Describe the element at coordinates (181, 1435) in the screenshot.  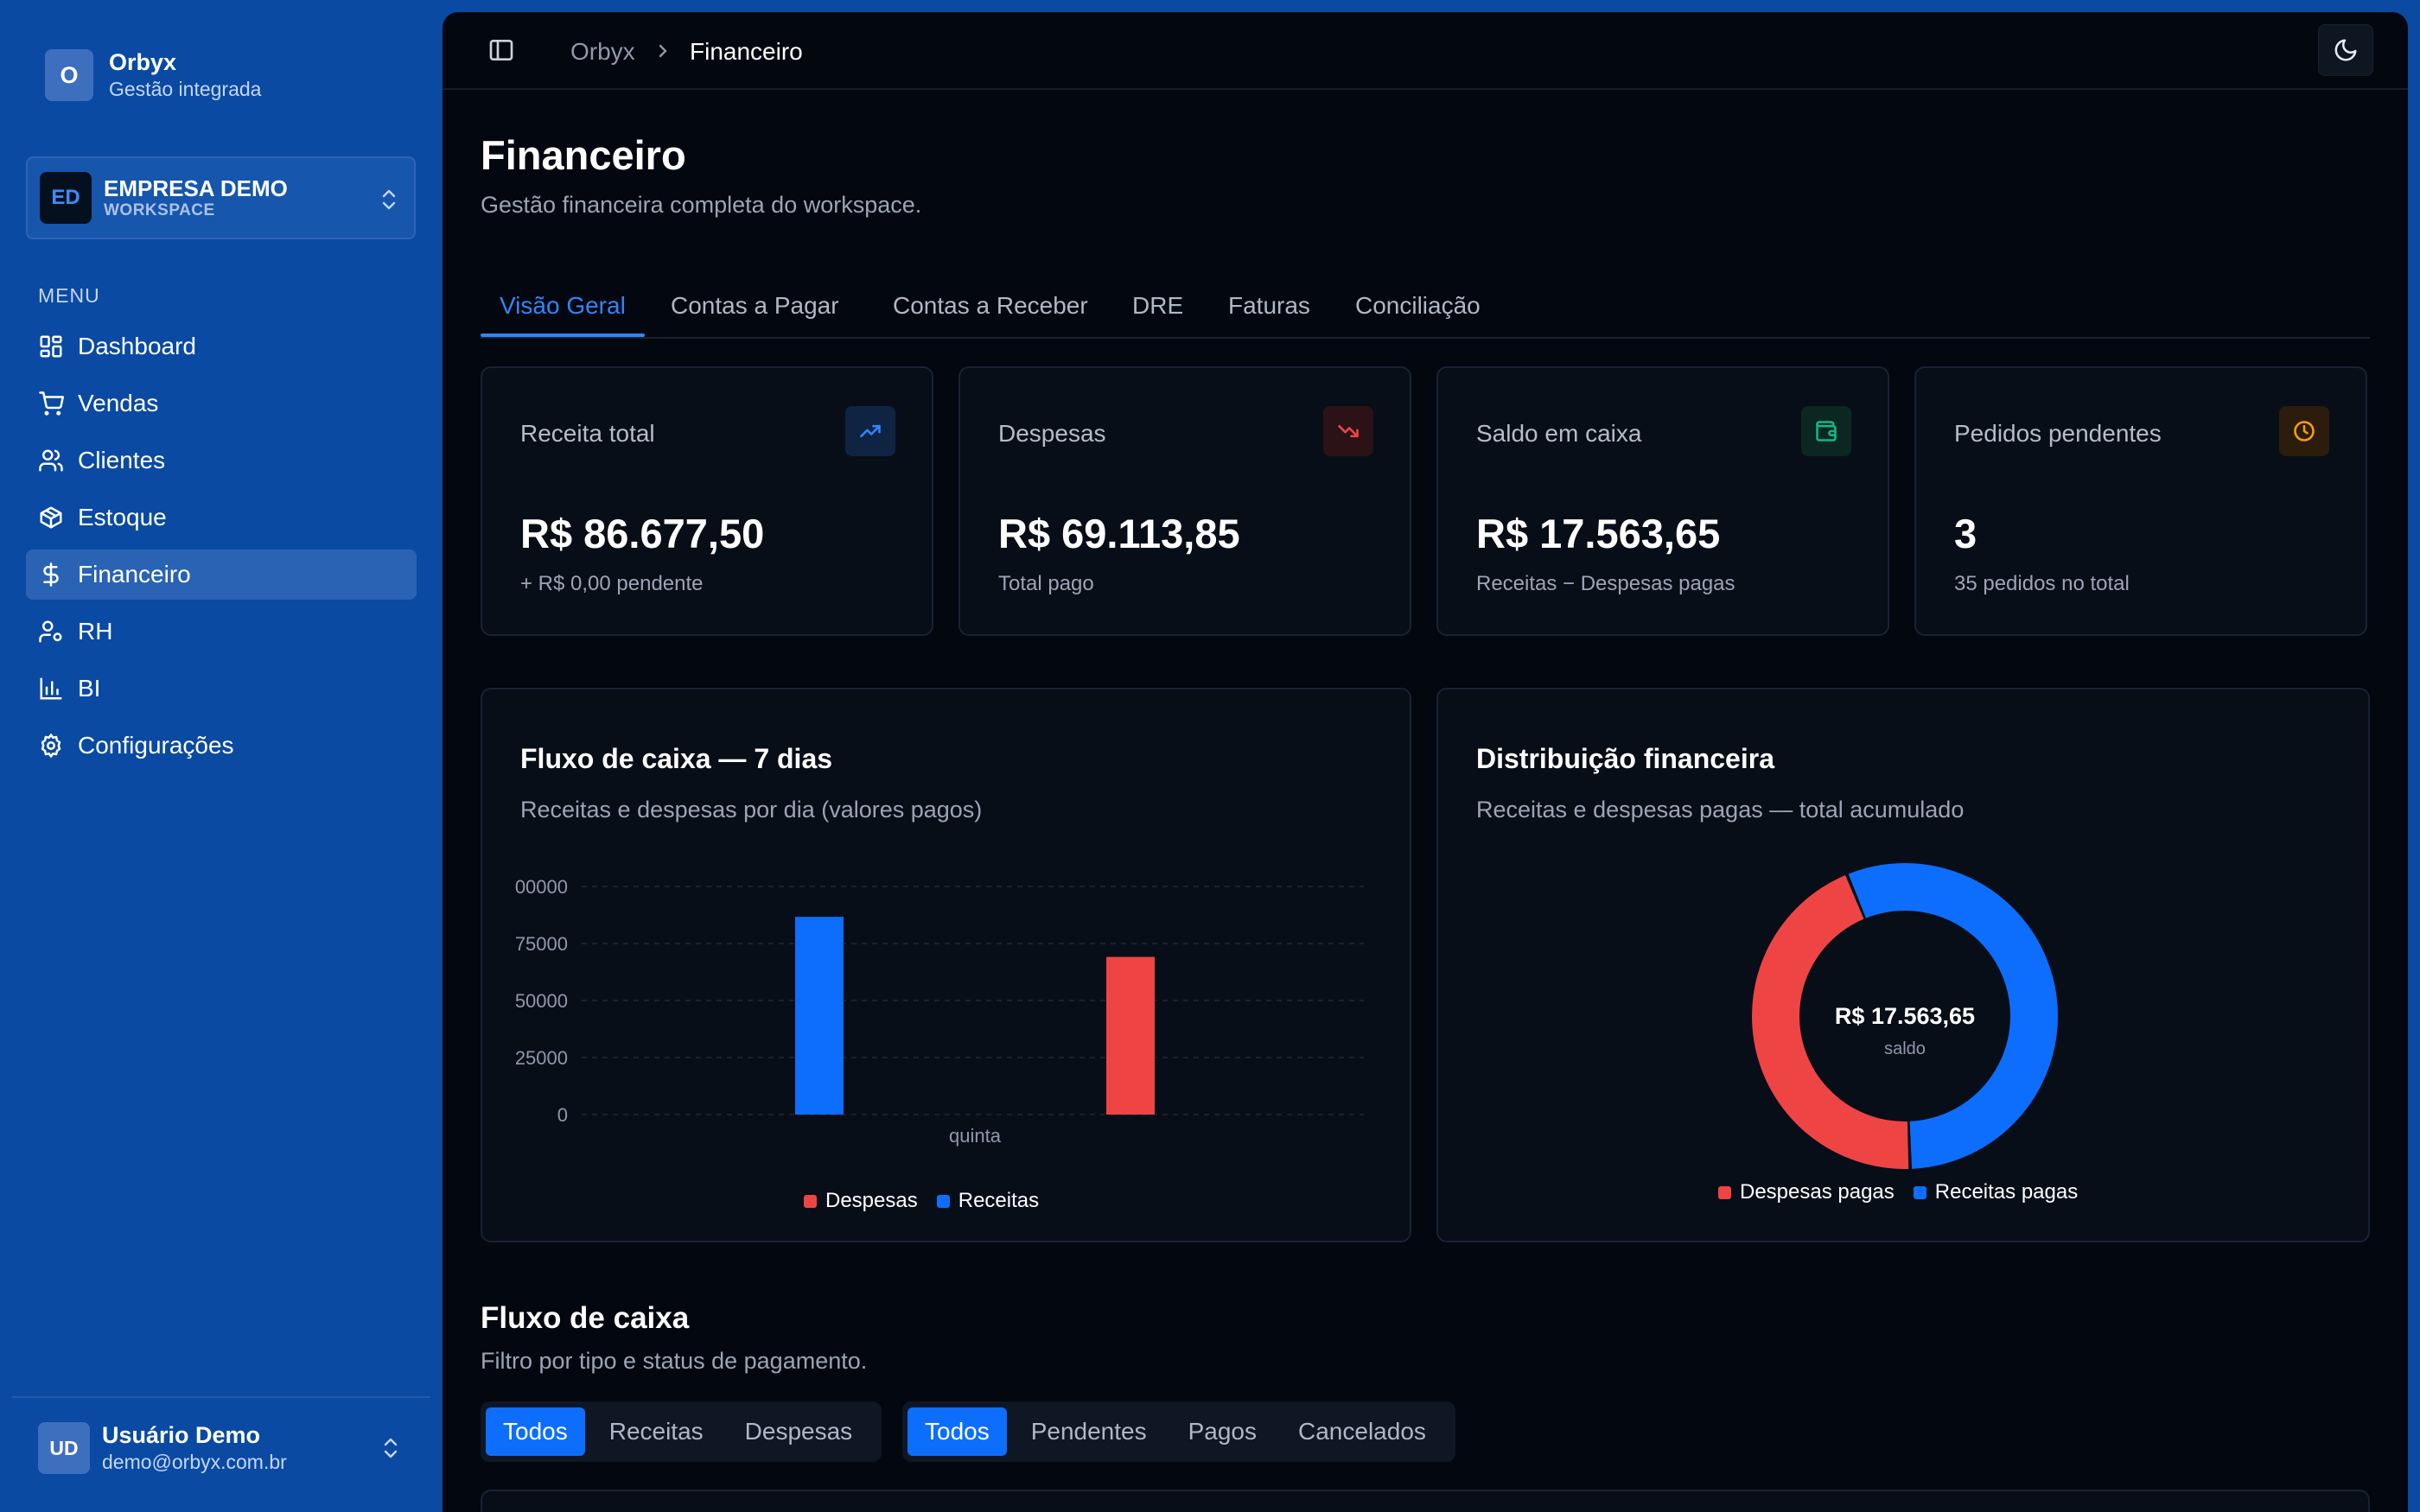
I see `user-name: Usuário Demo` at that location.